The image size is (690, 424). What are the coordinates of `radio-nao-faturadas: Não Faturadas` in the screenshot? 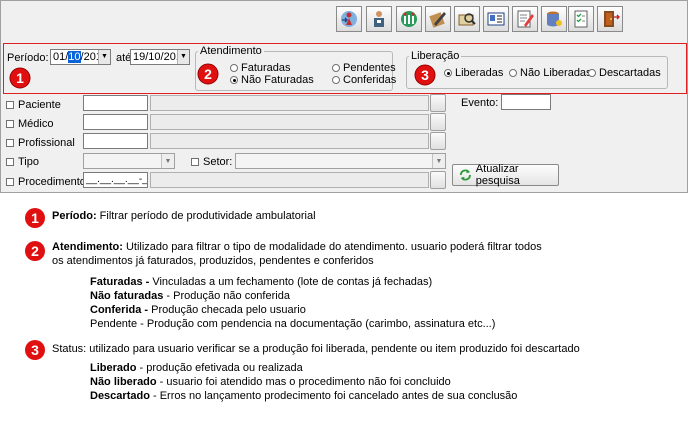 It's located at (272, 80).